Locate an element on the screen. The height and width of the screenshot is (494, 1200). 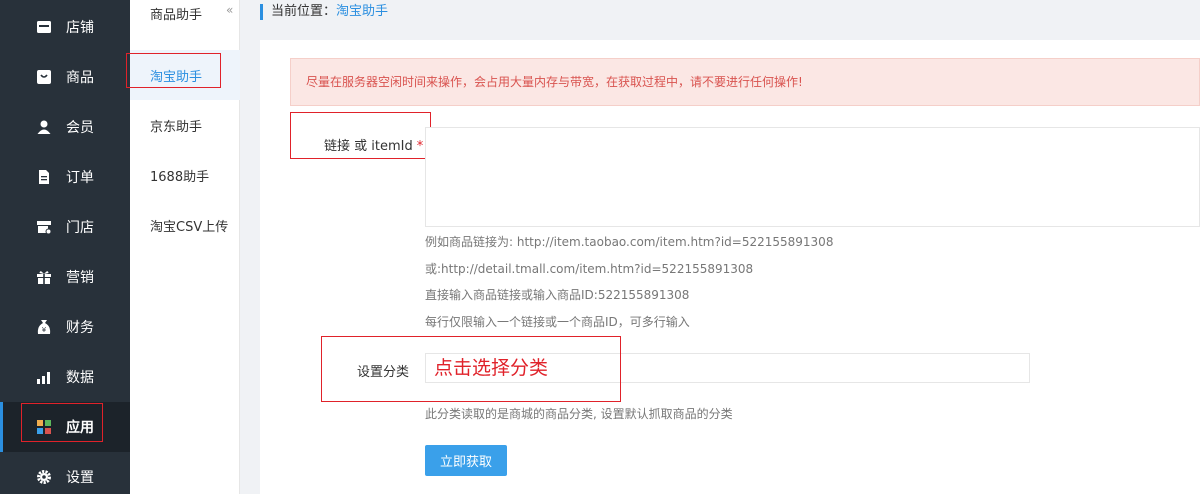
order-icon is located at coordinates (44, 177).